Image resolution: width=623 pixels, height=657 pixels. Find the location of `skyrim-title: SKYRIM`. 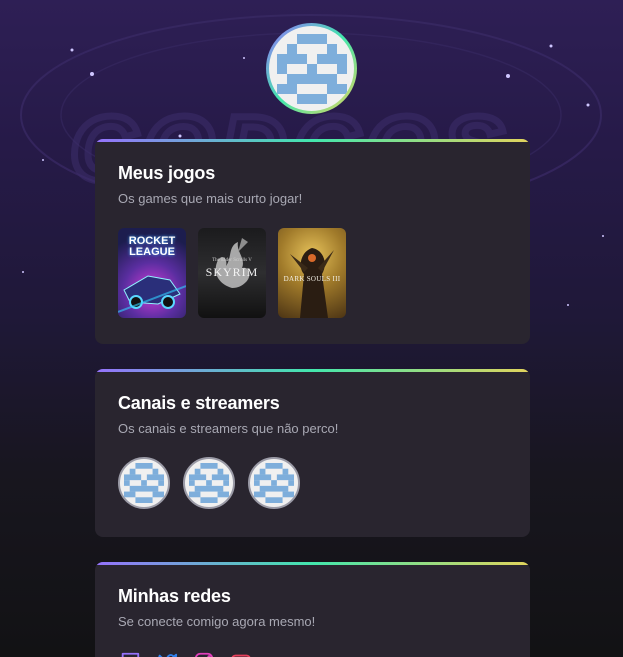

skyrim-title: SKYRIM is located at coordinates (232, 272).